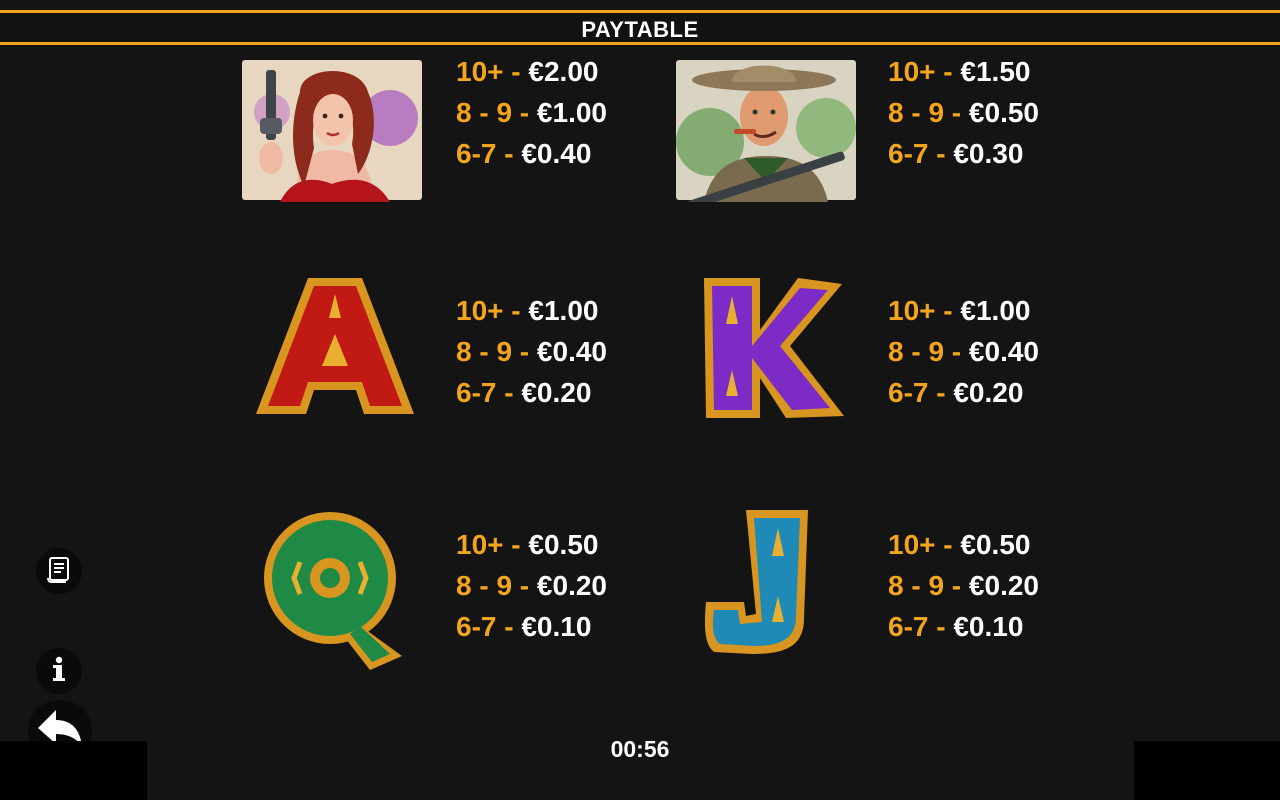 This screenshot has width=1280, height=800. What do you see at coordinates (963, 112) in the screenshot?
I see `pay-line: 8 - 9 - €0.50` at bounding box center [963, 112].